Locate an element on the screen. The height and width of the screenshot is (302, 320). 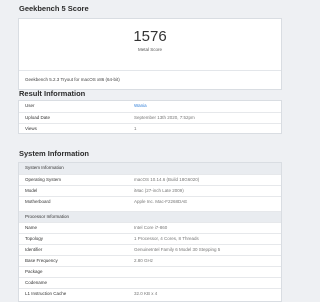
row-value-upload-date: September 13th 2020, 7:52pm is located at coordinates (164, 117).